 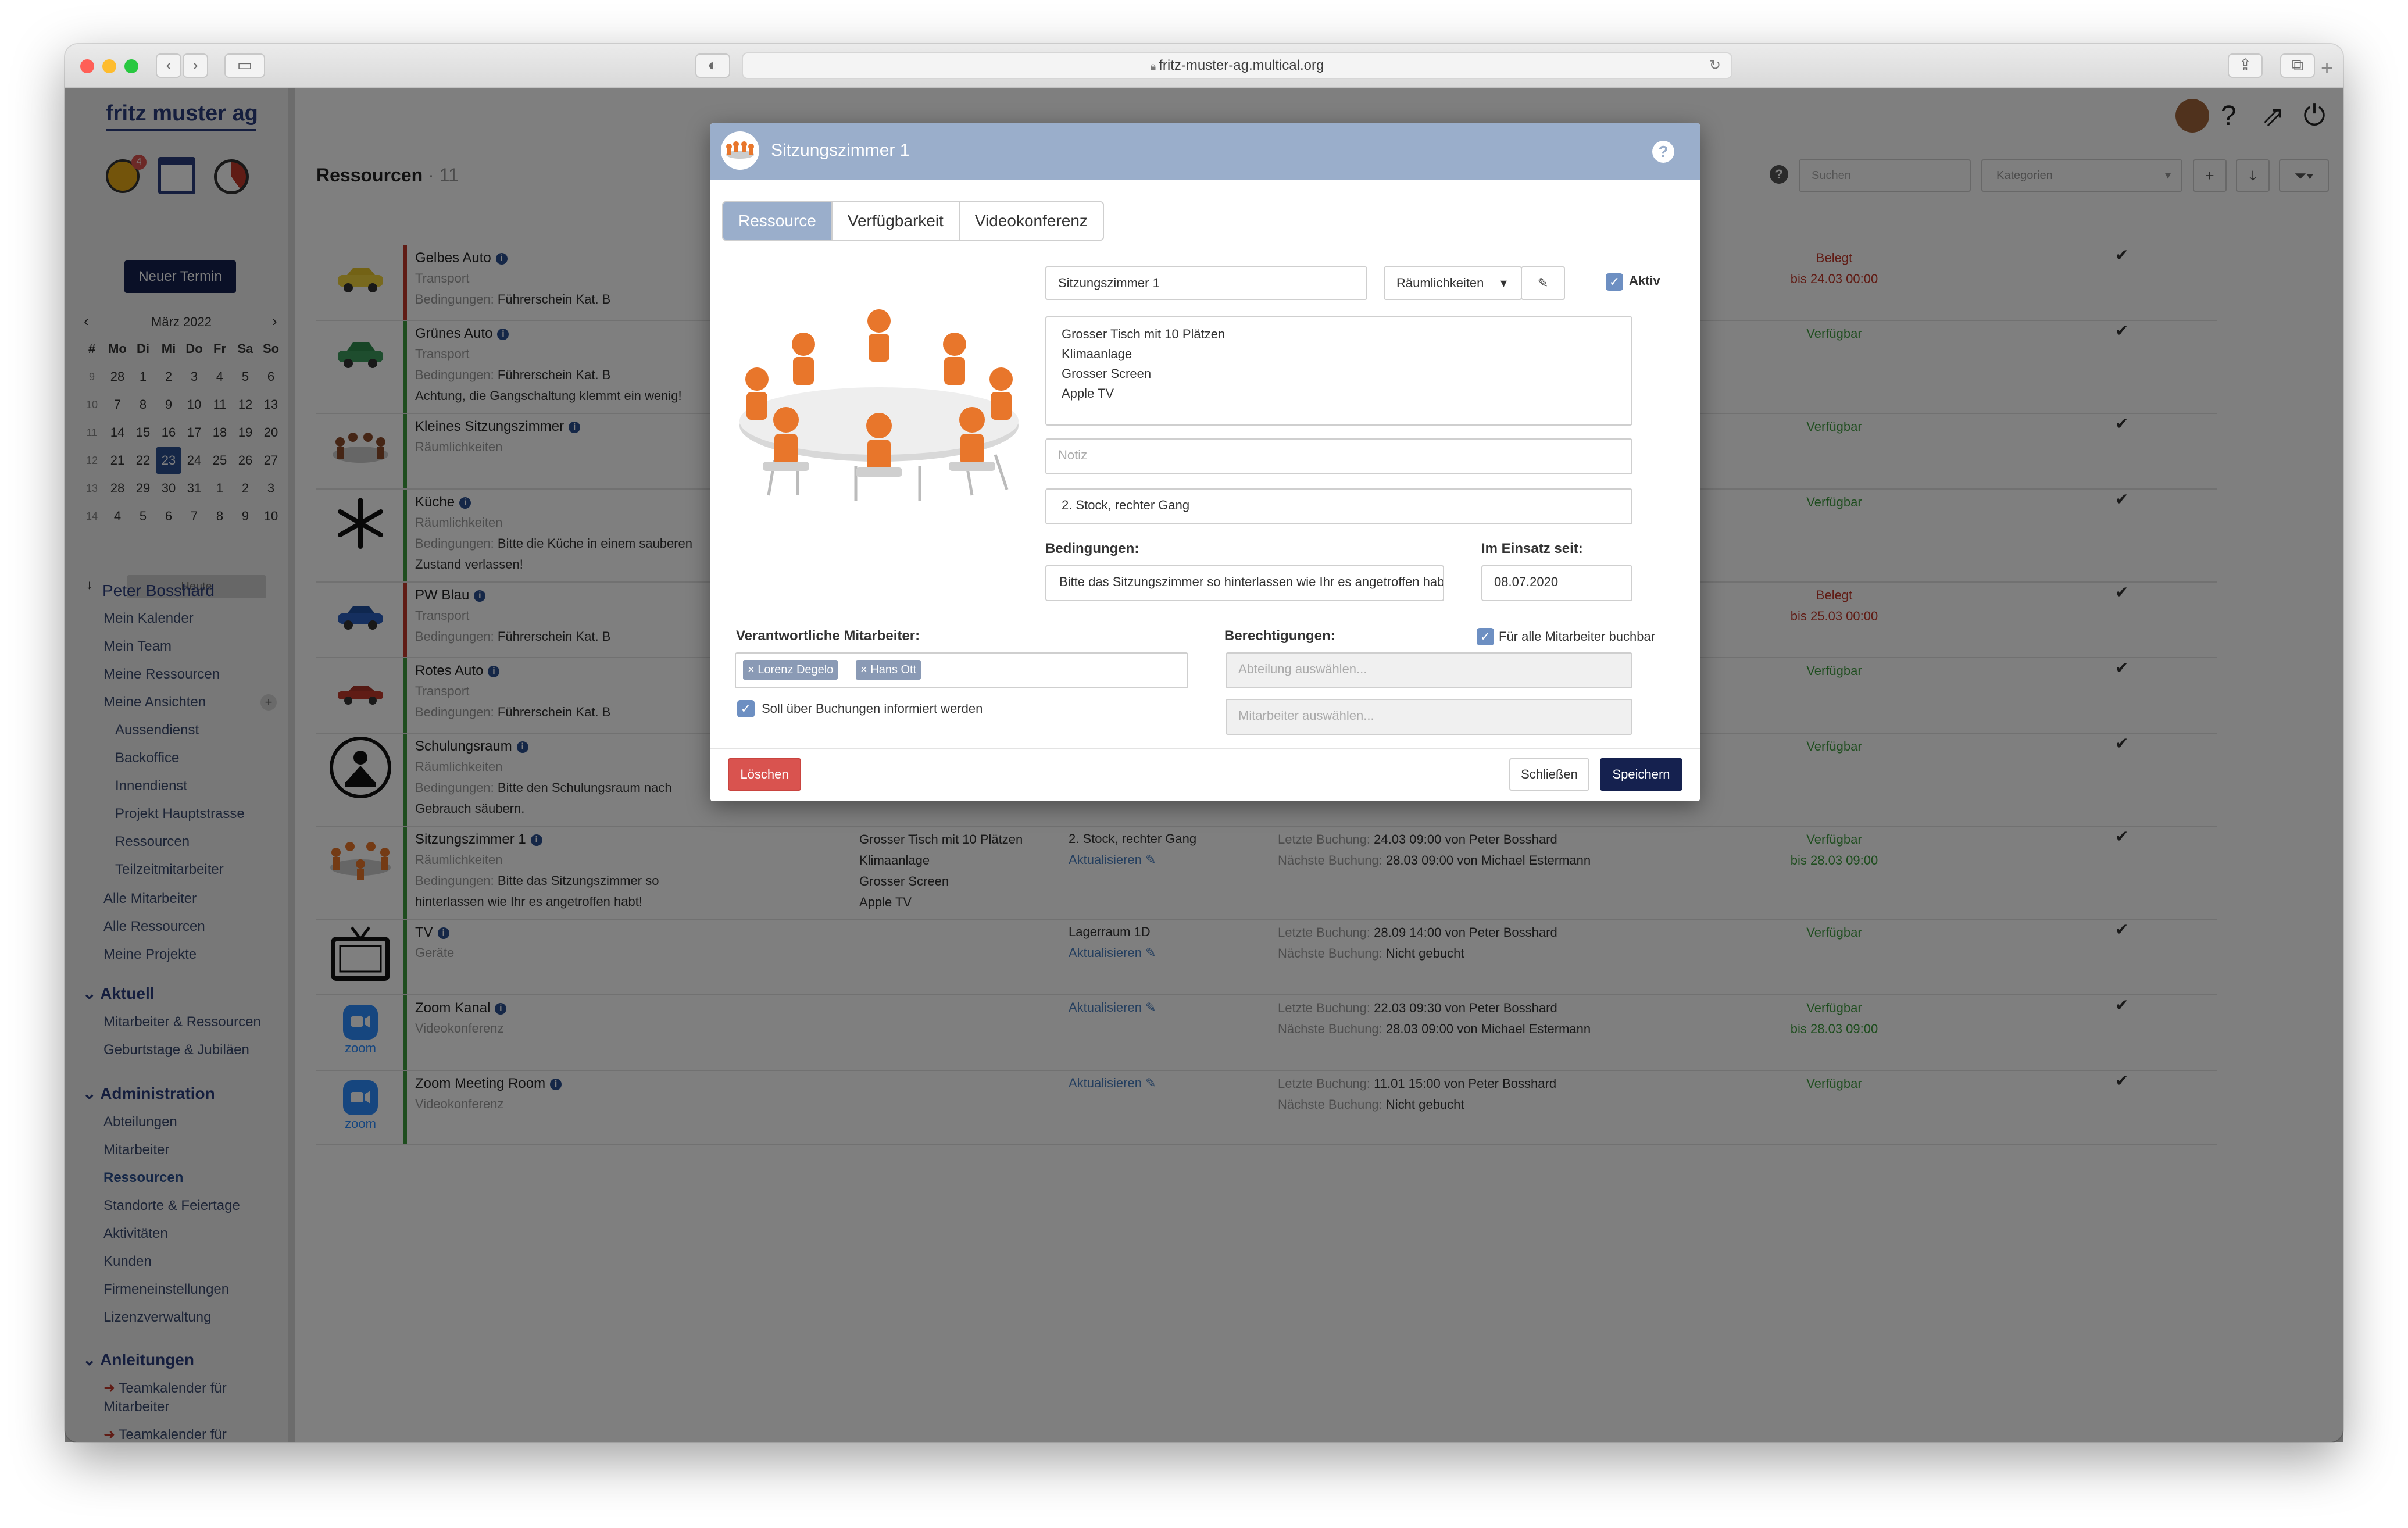 I want to click on note-input: Notiz, so click(x=1338, y=456).